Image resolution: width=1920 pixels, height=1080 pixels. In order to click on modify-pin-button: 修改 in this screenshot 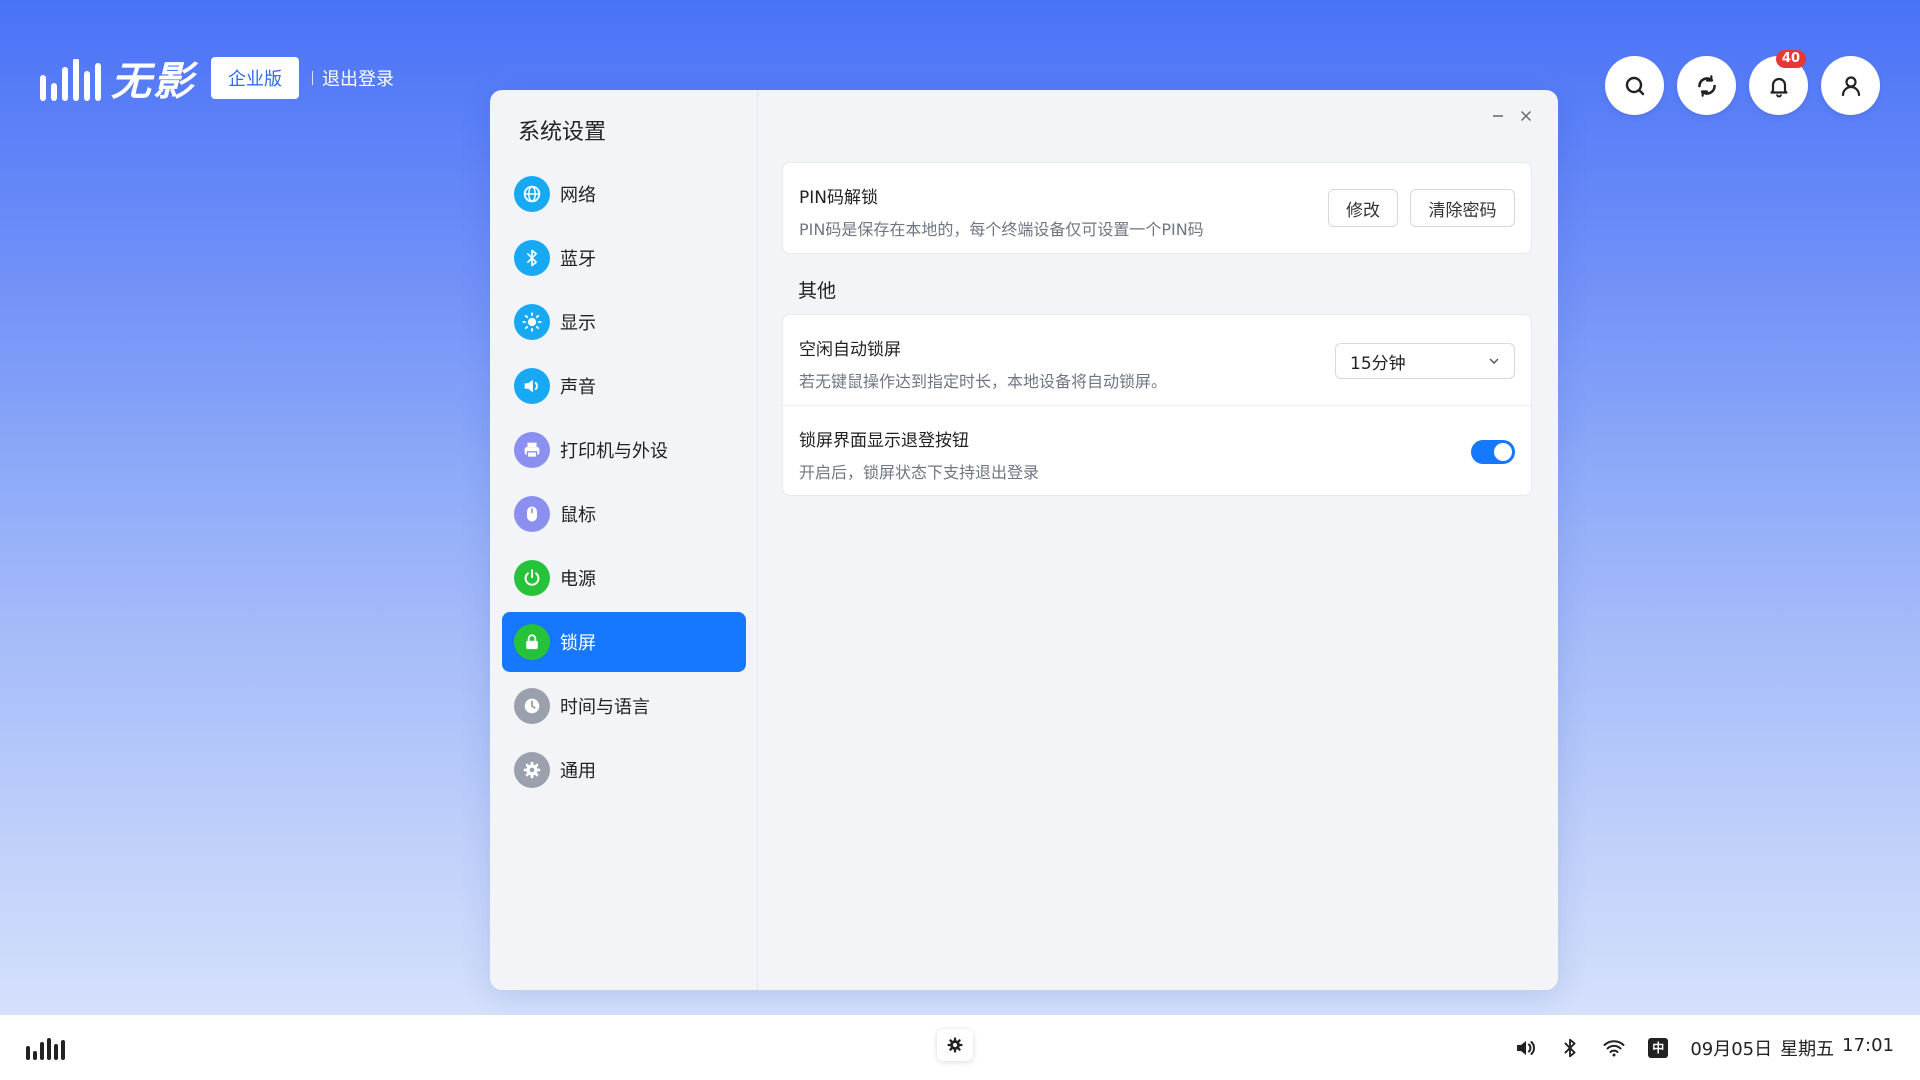, I will do `click(1363, 208)`.